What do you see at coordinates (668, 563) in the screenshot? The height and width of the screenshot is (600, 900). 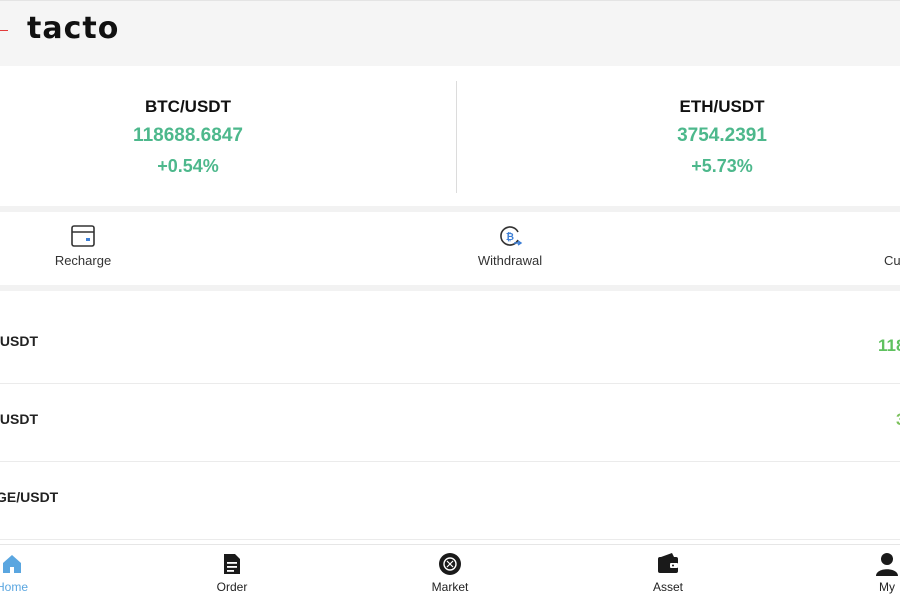 I see `wallet-icon` at bounding box center [668, 563].